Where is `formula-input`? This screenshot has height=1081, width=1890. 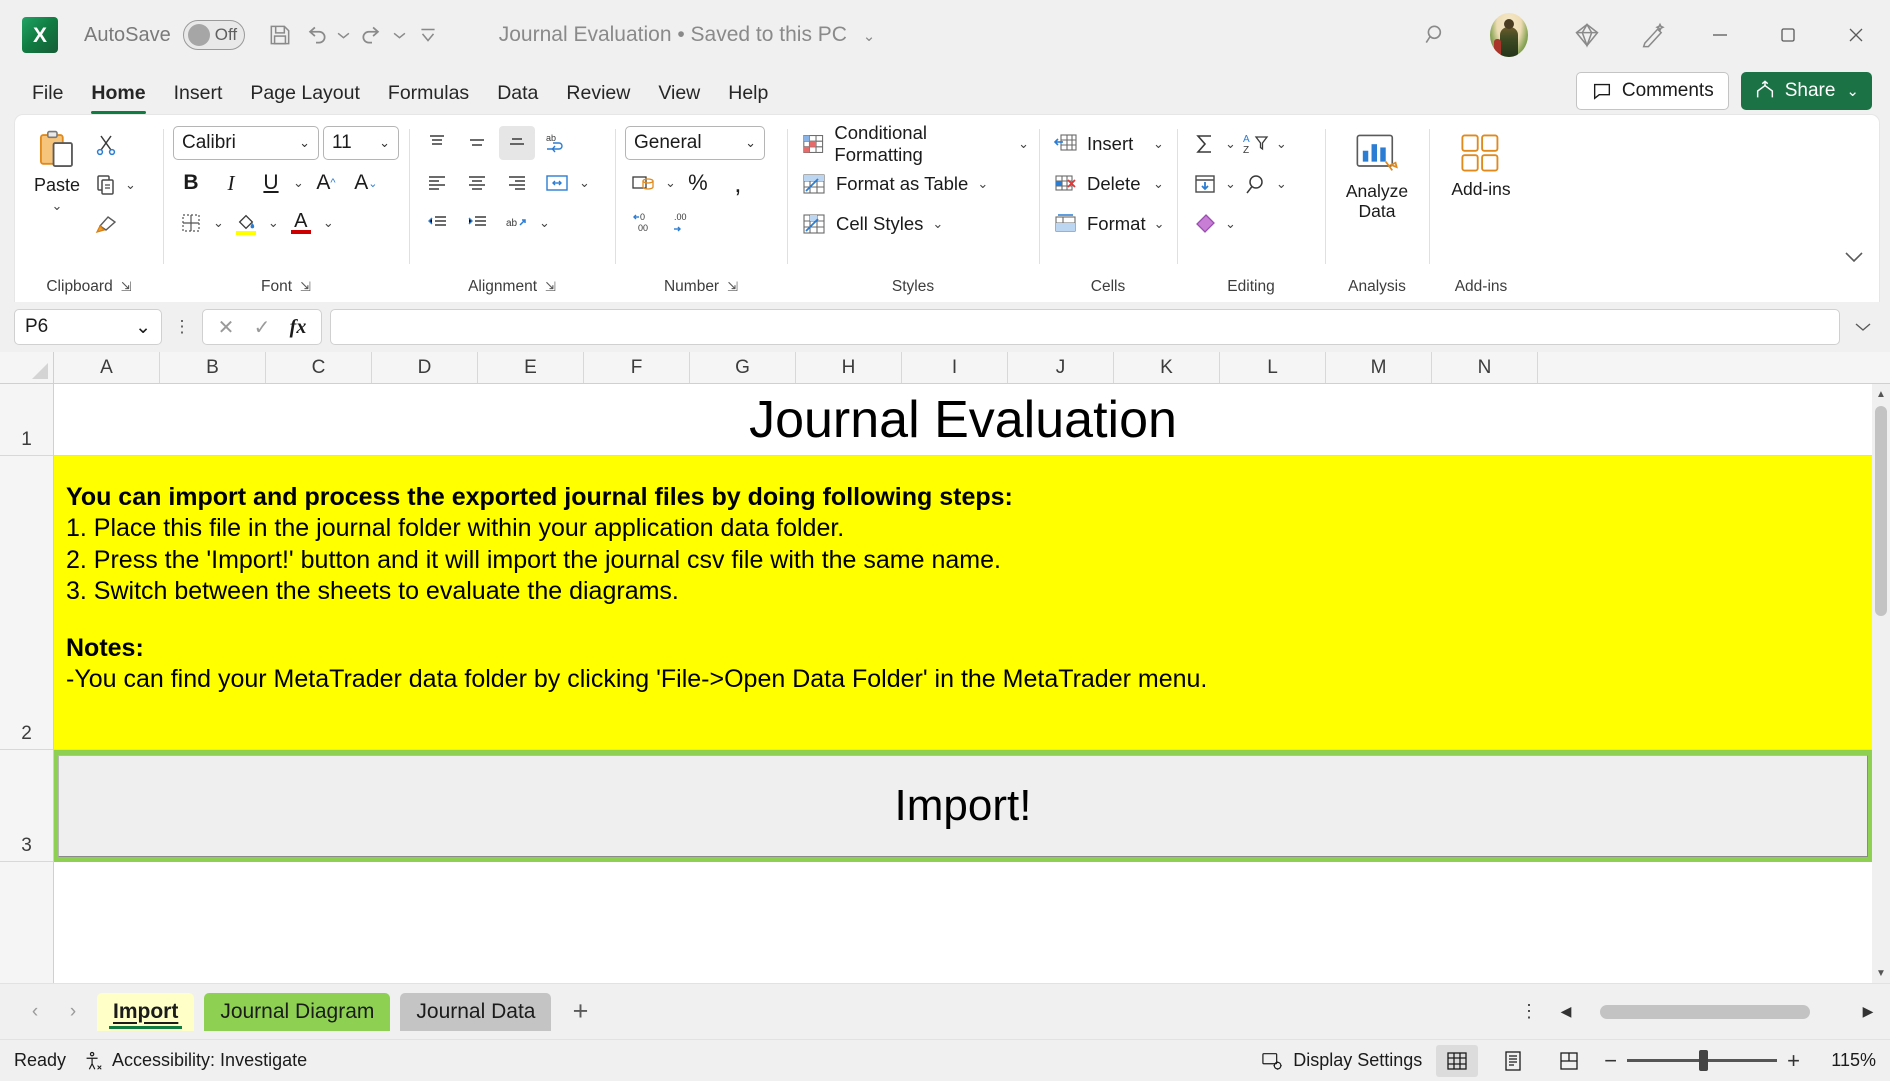
formula-input is located at coordinates (1085, 327).